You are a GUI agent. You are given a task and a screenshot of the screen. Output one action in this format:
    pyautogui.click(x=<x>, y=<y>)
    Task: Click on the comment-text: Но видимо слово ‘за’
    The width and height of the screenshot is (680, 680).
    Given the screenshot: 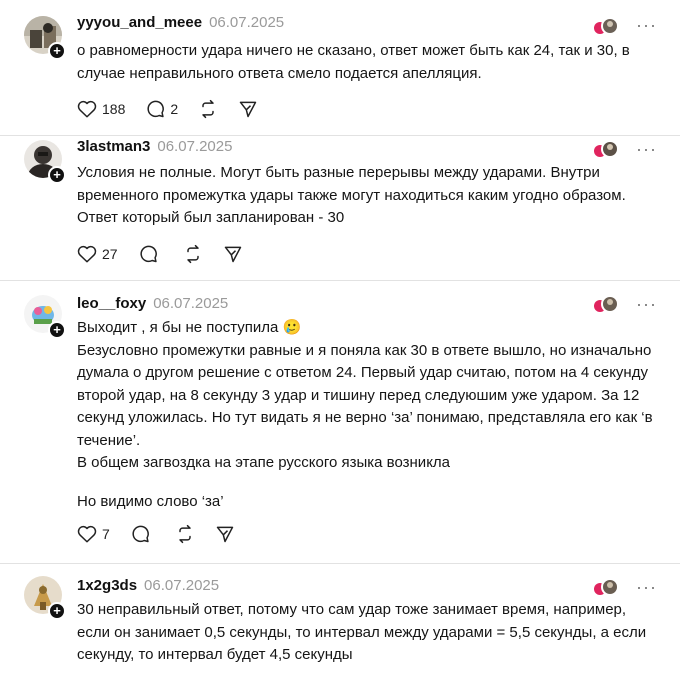 What is the action you would take?
    pyautogui.click(x=150, y=501)
    